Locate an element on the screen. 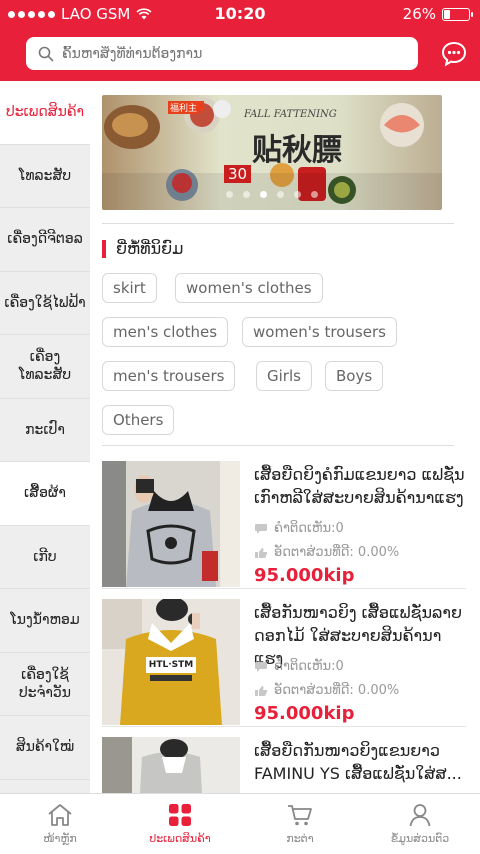  sidebar-item-label: ເຄື່ອງໃຊ້ ປະຈຳວັນ is located at coordinates (44, 683).